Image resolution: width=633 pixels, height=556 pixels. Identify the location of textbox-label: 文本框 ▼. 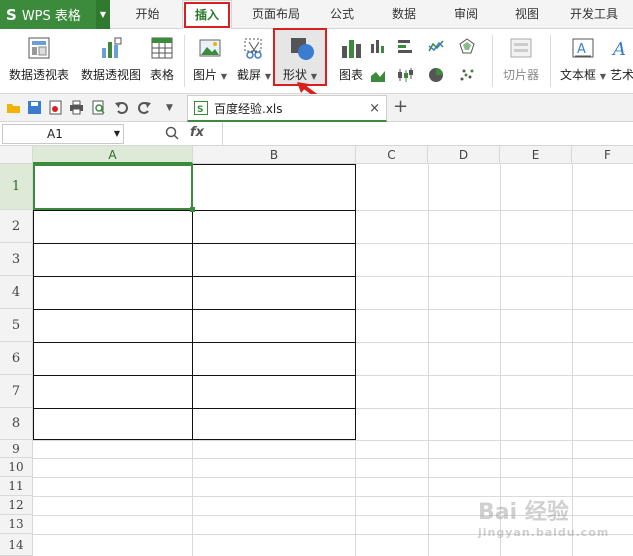
(583, 75).